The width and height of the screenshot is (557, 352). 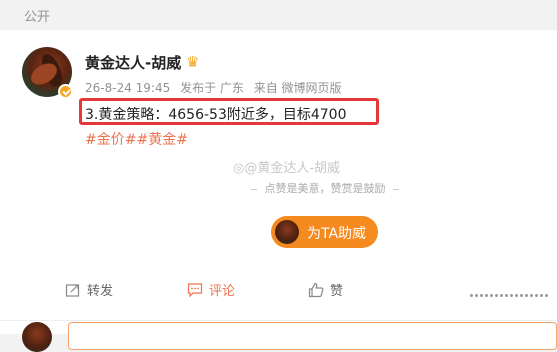 What do you see at coordinates (278, 15) in the screenshot?
I see `top-strip: 公开` at bounding box center [278, 15].